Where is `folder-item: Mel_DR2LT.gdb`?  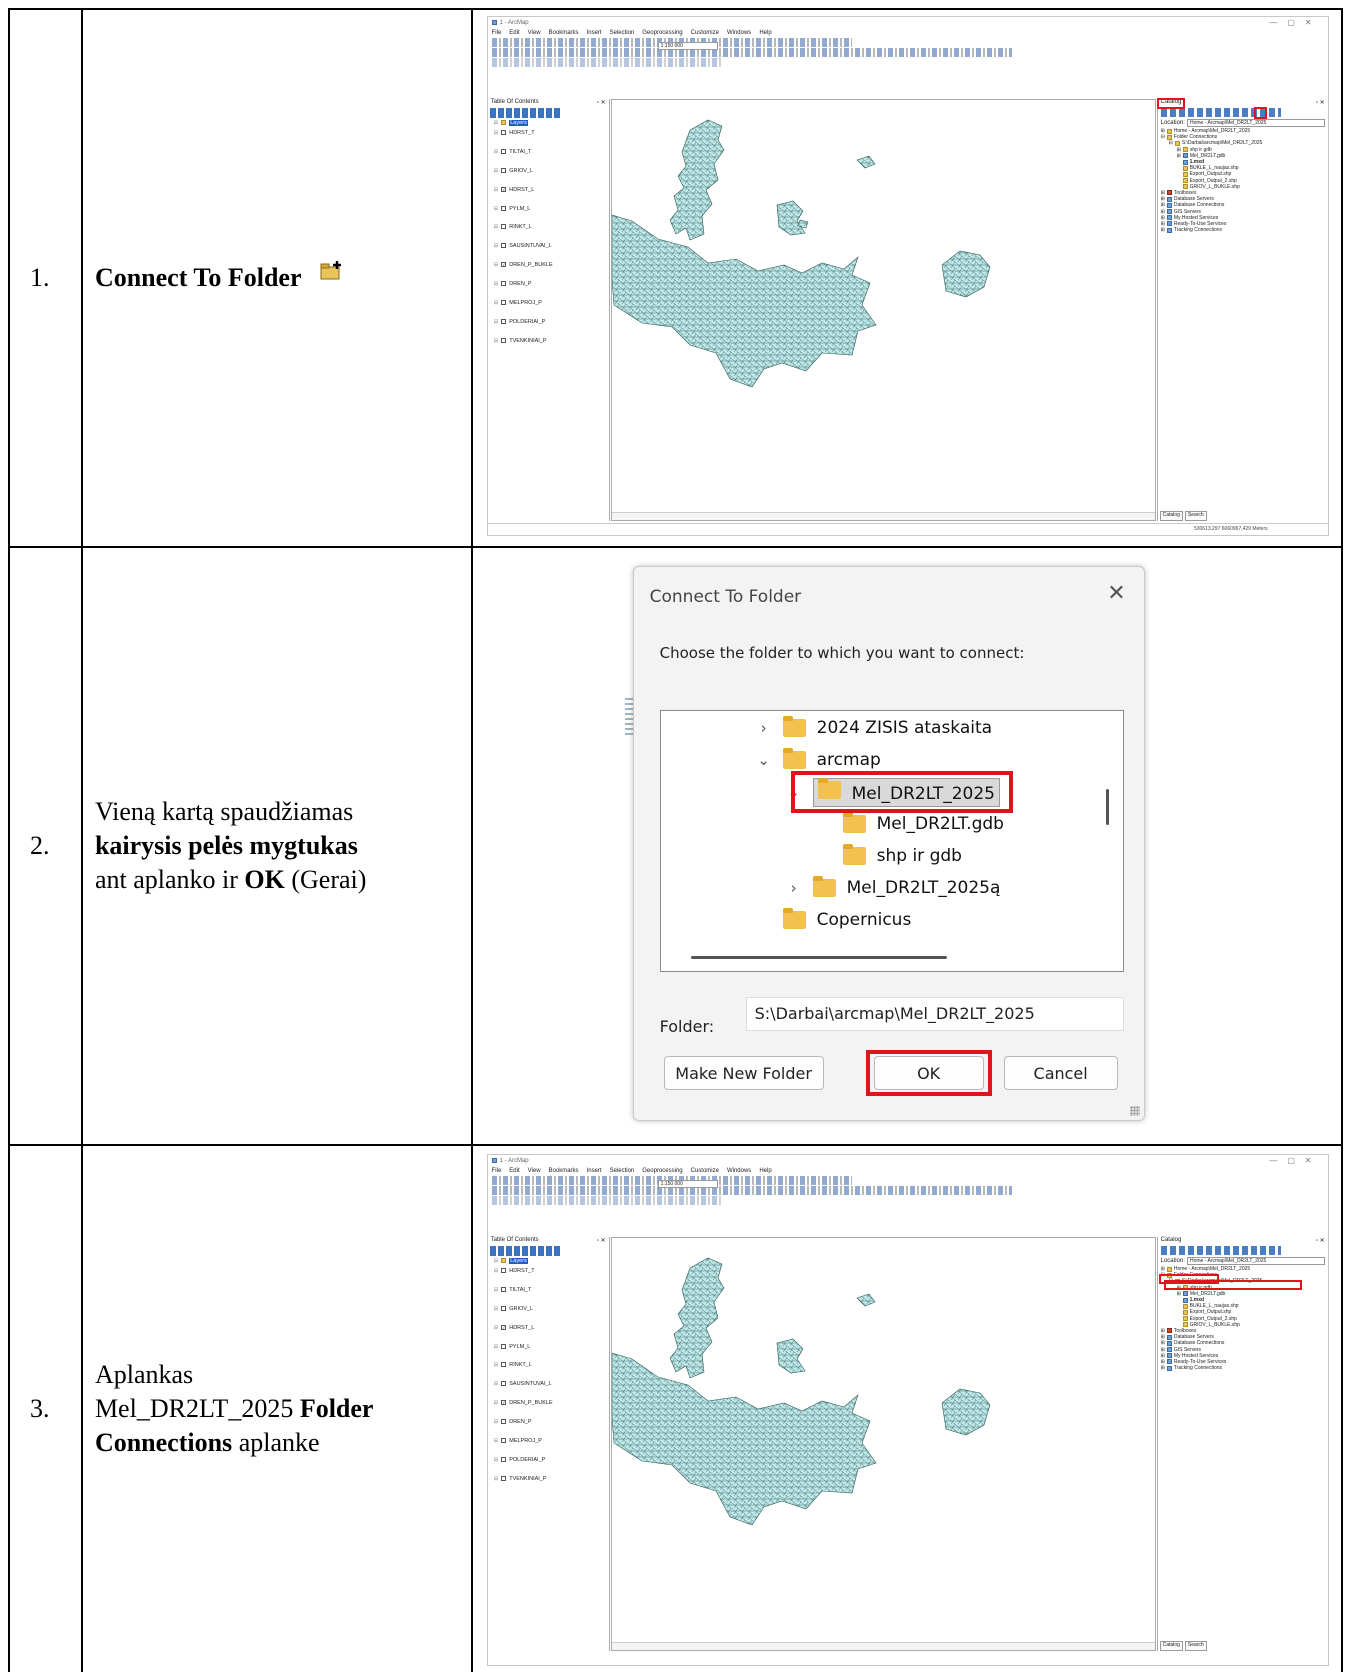 folder-item: Mel_DR2LT.gdb is located at coordinates (923, 824).